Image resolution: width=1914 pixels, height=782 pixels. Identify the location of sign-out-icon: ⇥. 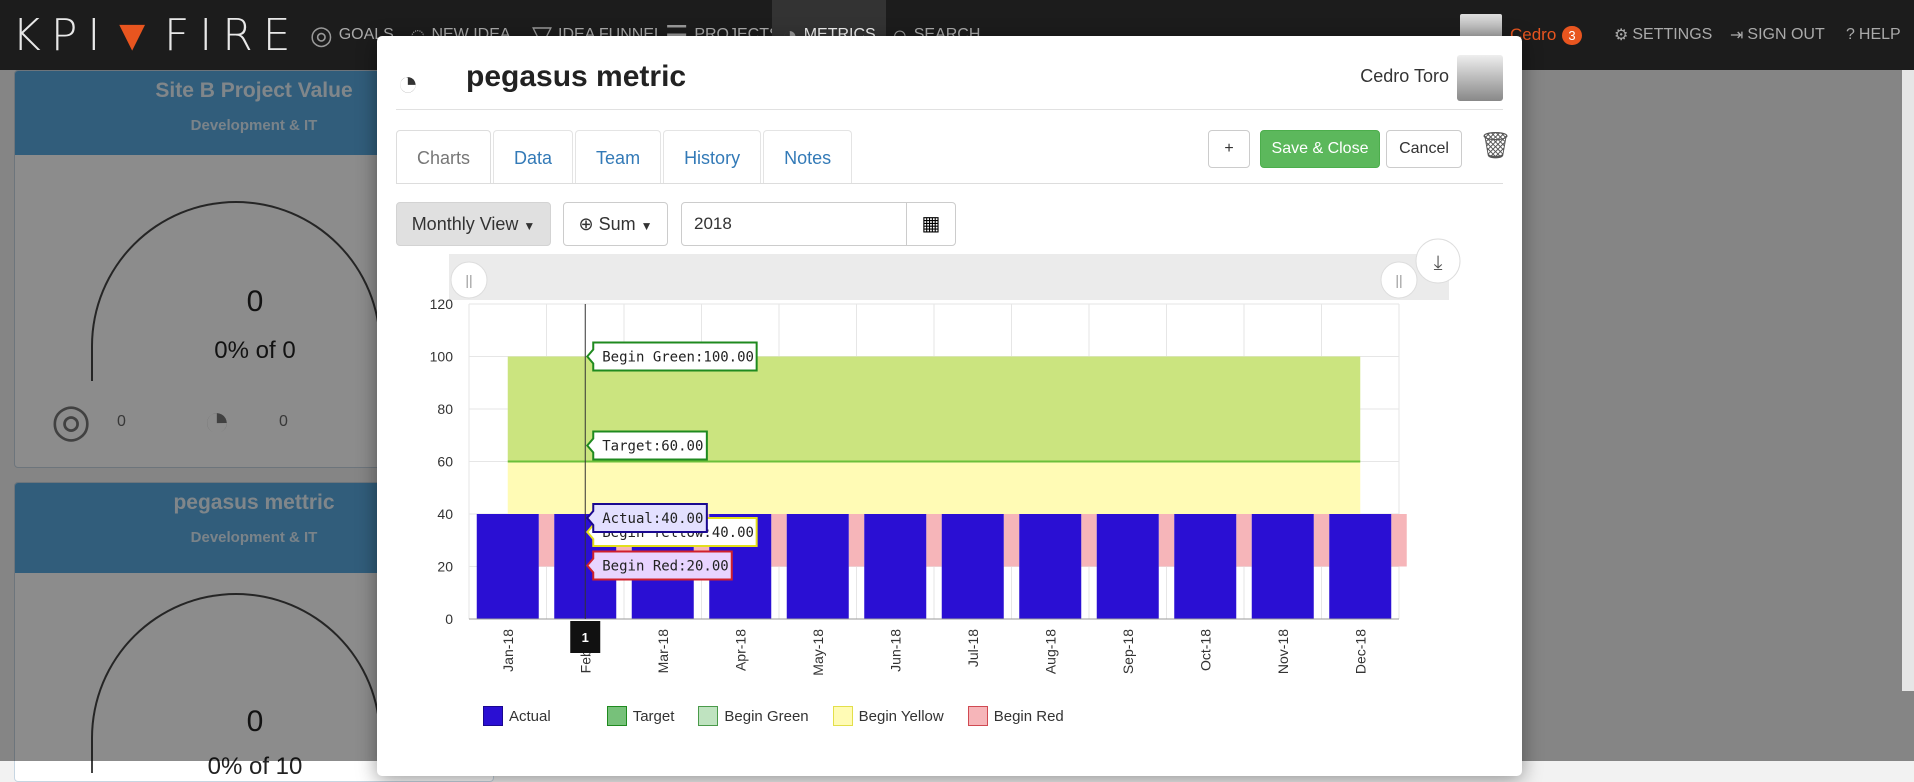
(1737, 35).